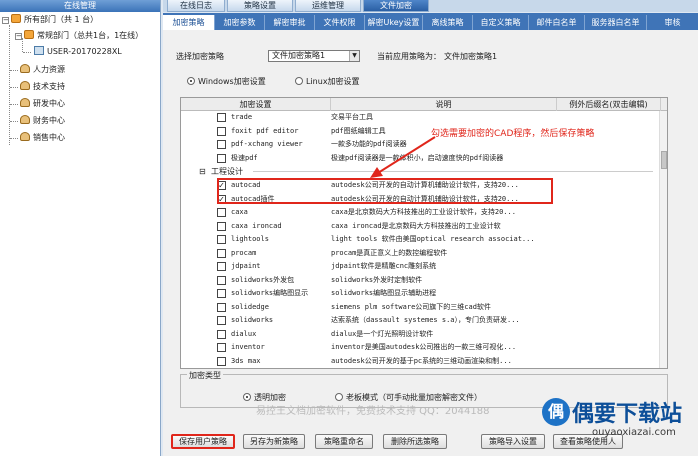 Image resolution: width=698 pixels, height=456 pixels. I want to click on highlight-box, so click(385, 191).